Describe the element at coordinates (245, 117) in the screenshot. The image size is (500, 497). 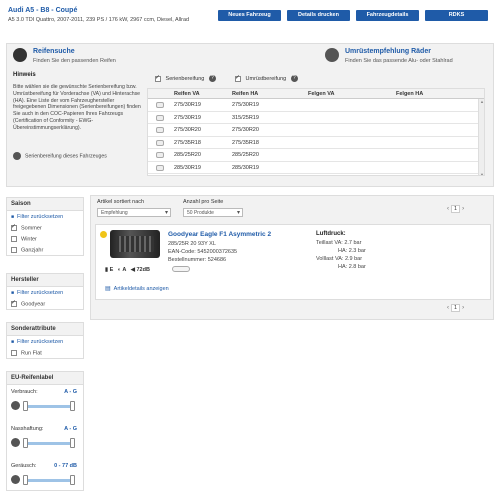
I see `rear-tire-size: 315/25R19` at that location.